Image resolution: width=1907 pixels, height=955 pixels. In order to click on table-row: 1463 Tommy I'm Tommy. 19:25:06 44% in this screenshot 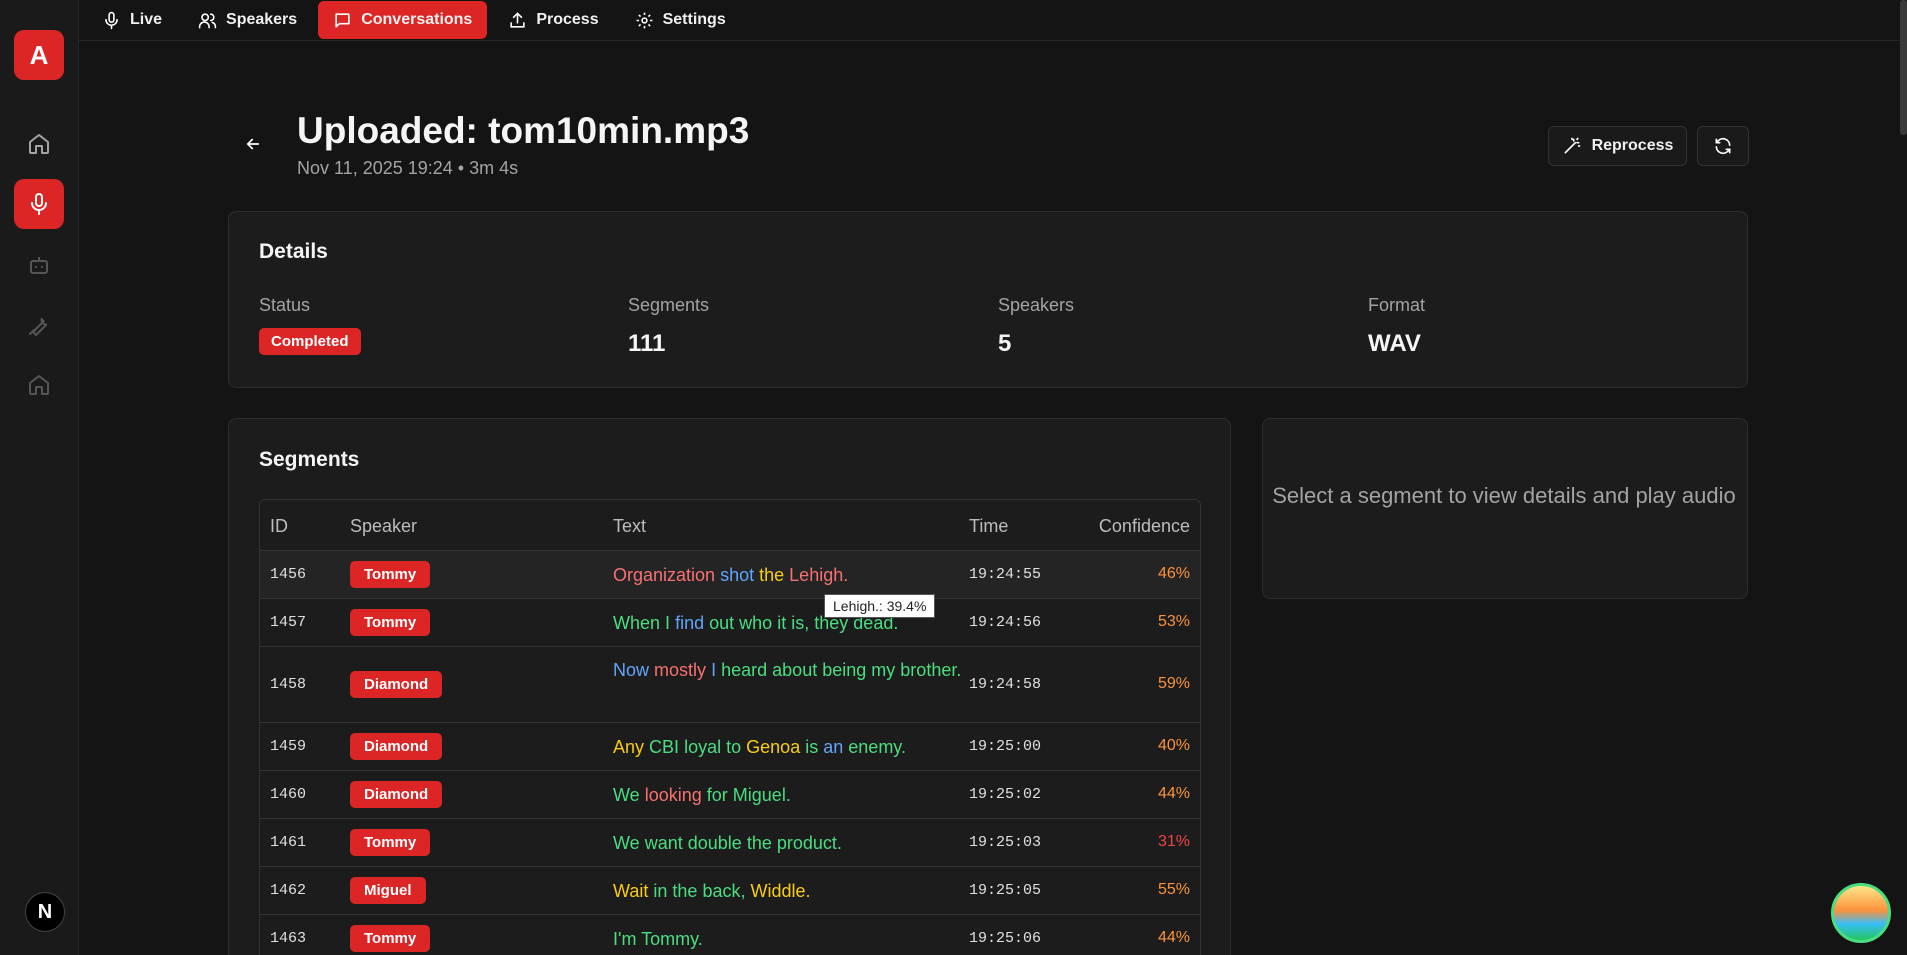, I will do `click(730, 935)`.